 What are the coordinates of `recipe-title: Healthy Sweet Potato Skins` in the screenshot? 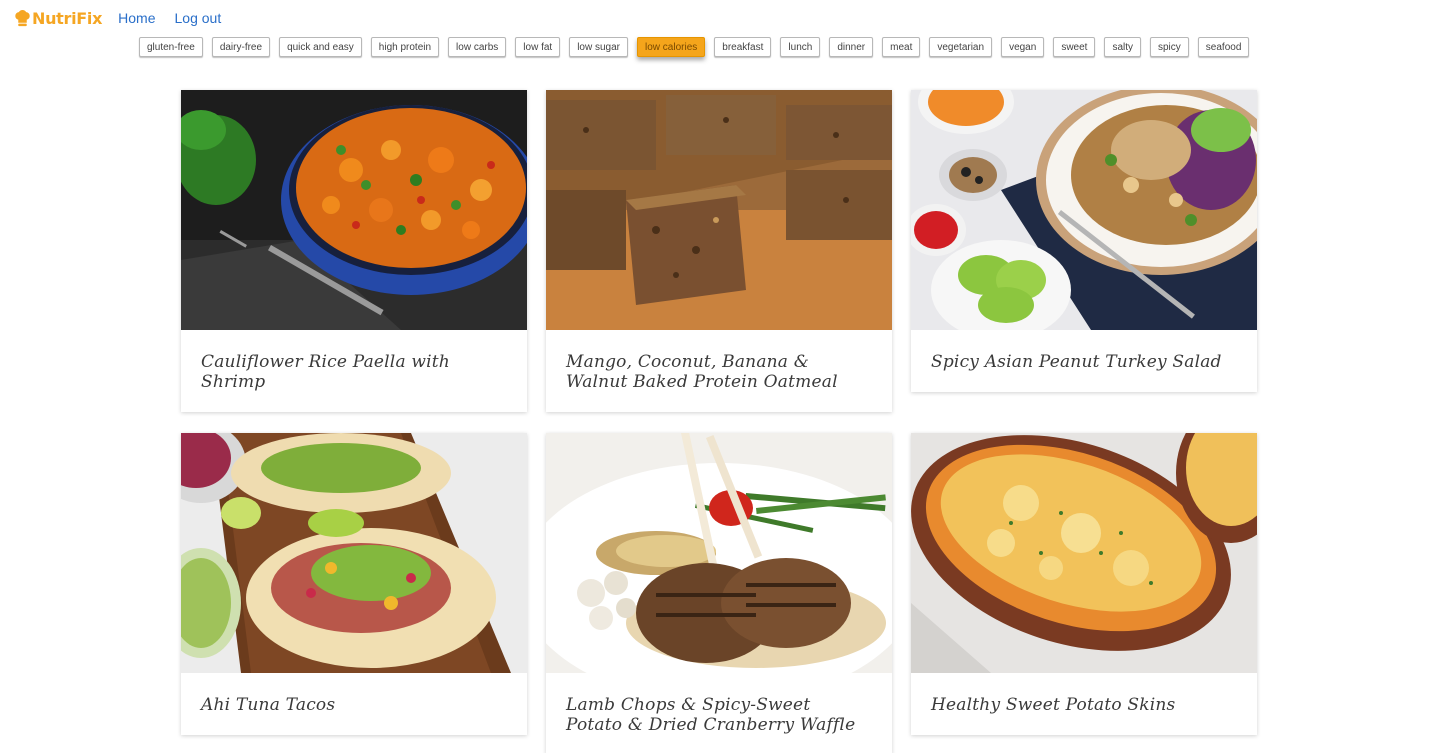 It's located at (1053, 705).